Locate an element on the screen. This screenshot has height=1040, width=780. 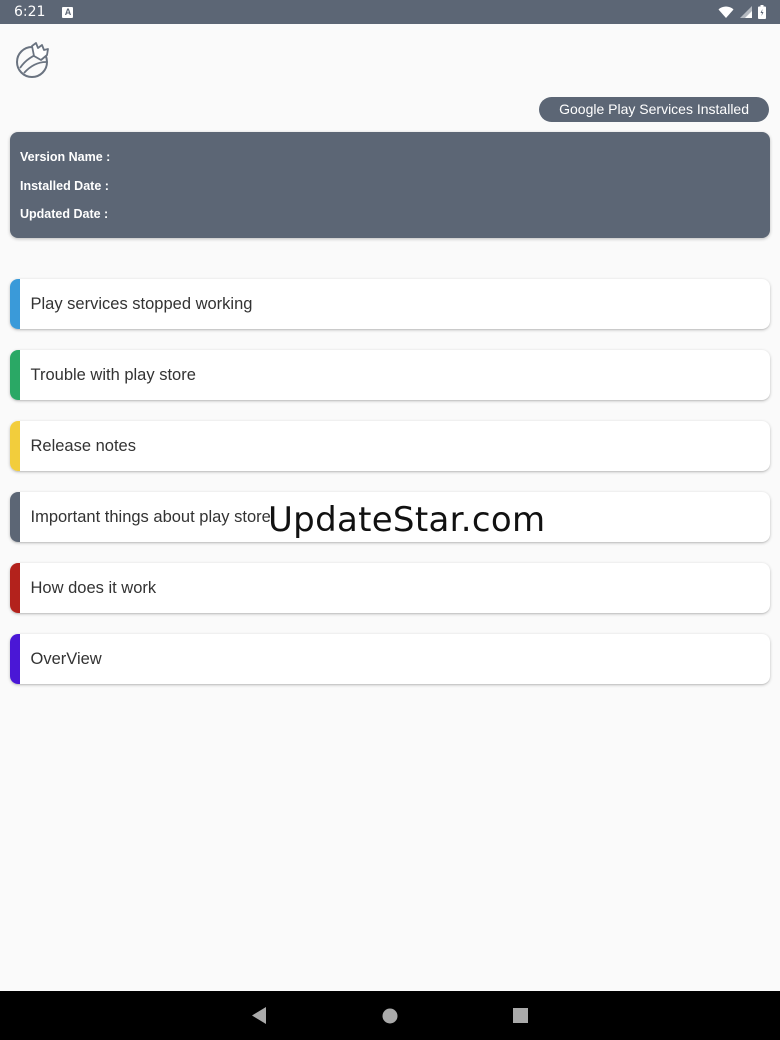
watermark-text: UpdateStar.com is located at coordinates (407, 520).